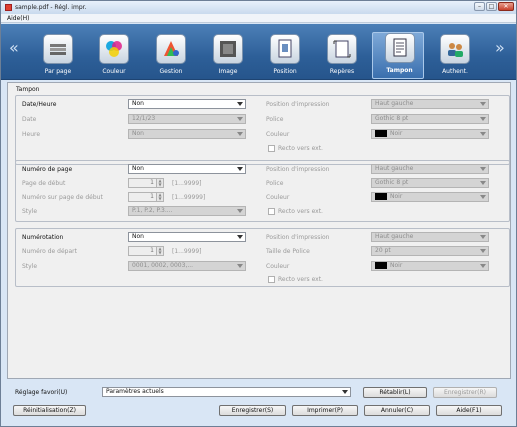 The height and width of the screenshot is (427, 517). Describe the element at coordinates (187, 104) in the screenshot. I see `date-time-select: Non` at that location.